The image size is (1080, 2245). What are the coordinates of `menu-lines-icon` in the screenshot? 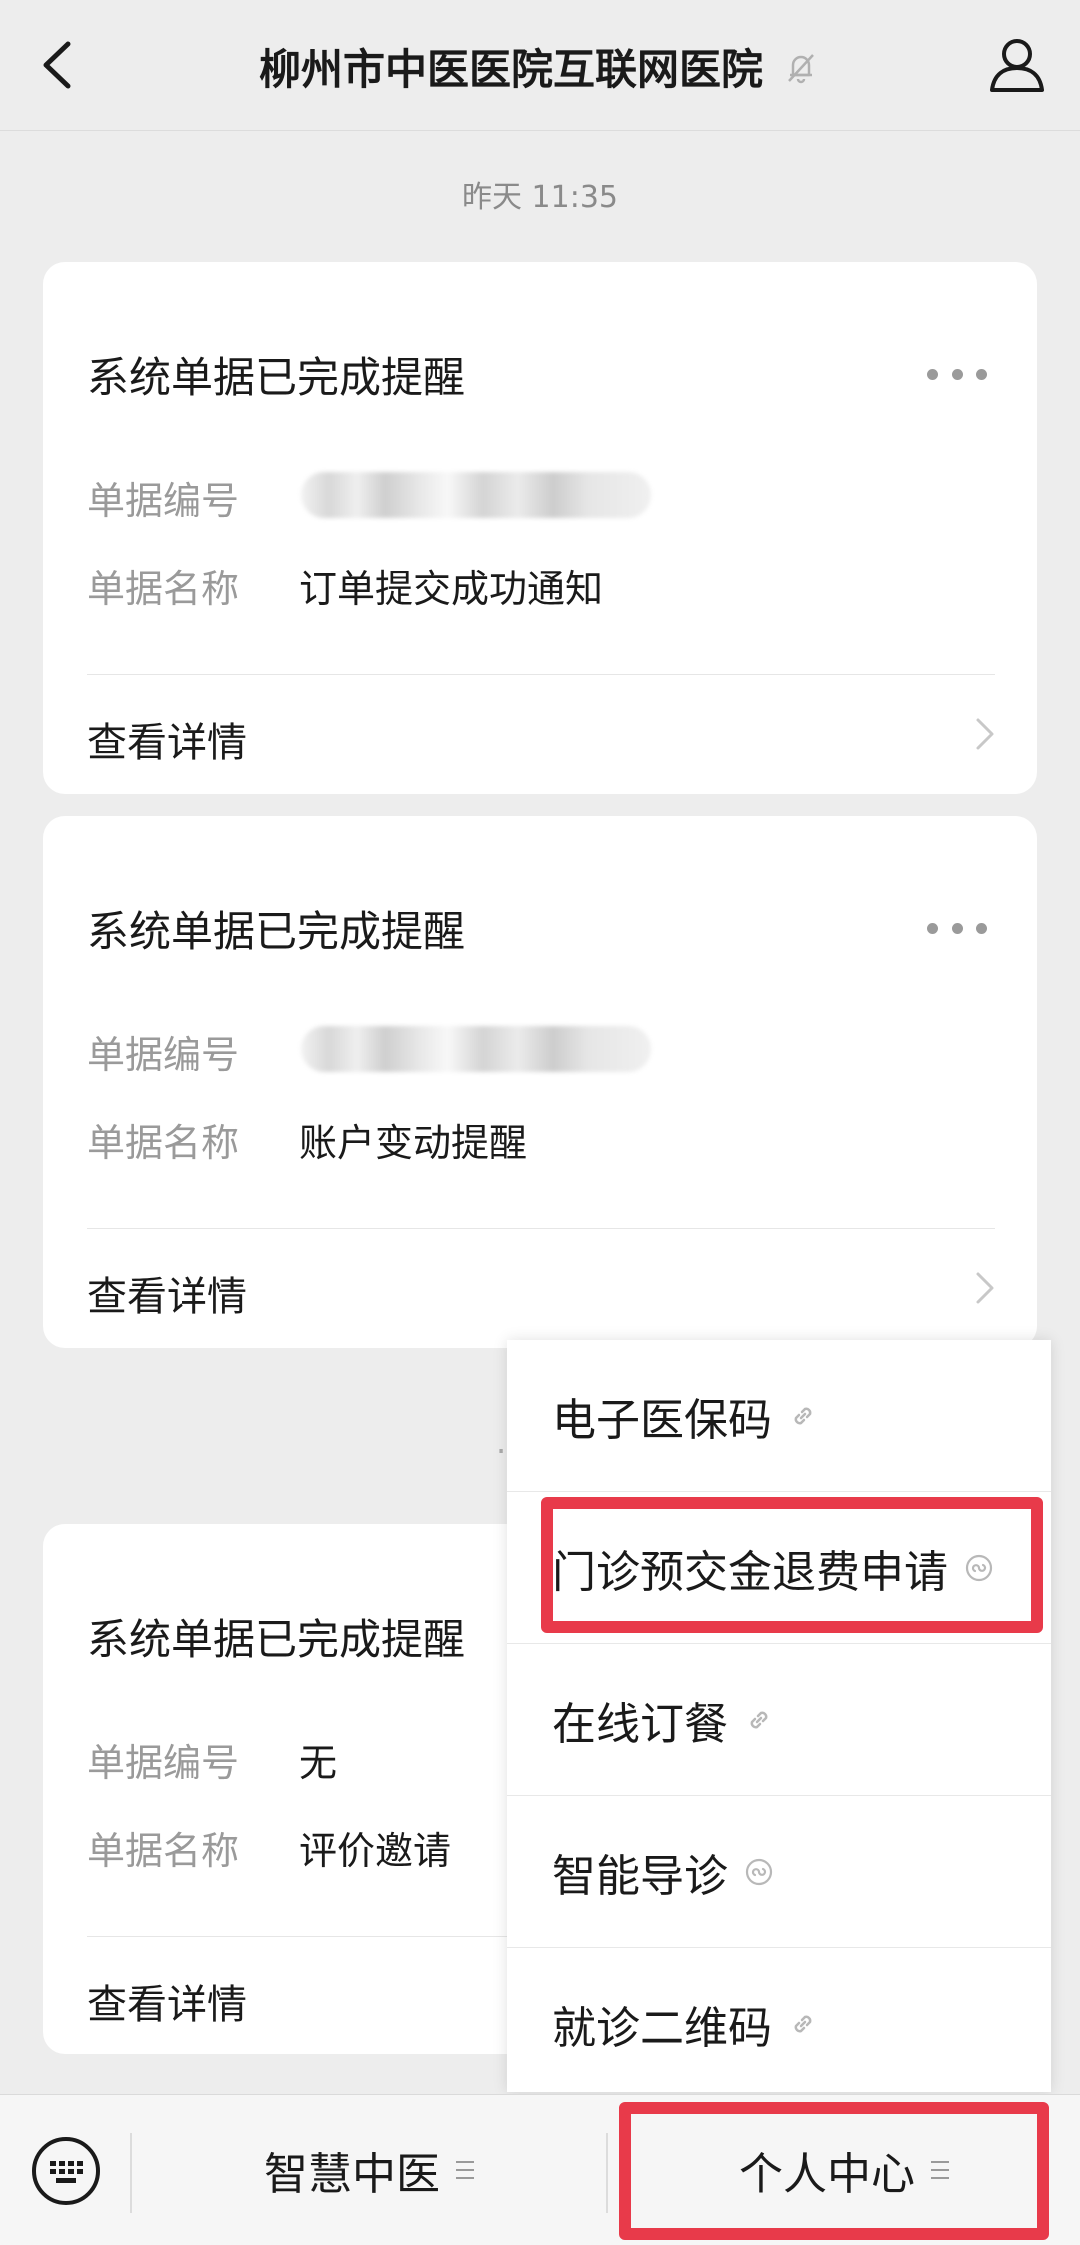 It's located at (465, 2170).